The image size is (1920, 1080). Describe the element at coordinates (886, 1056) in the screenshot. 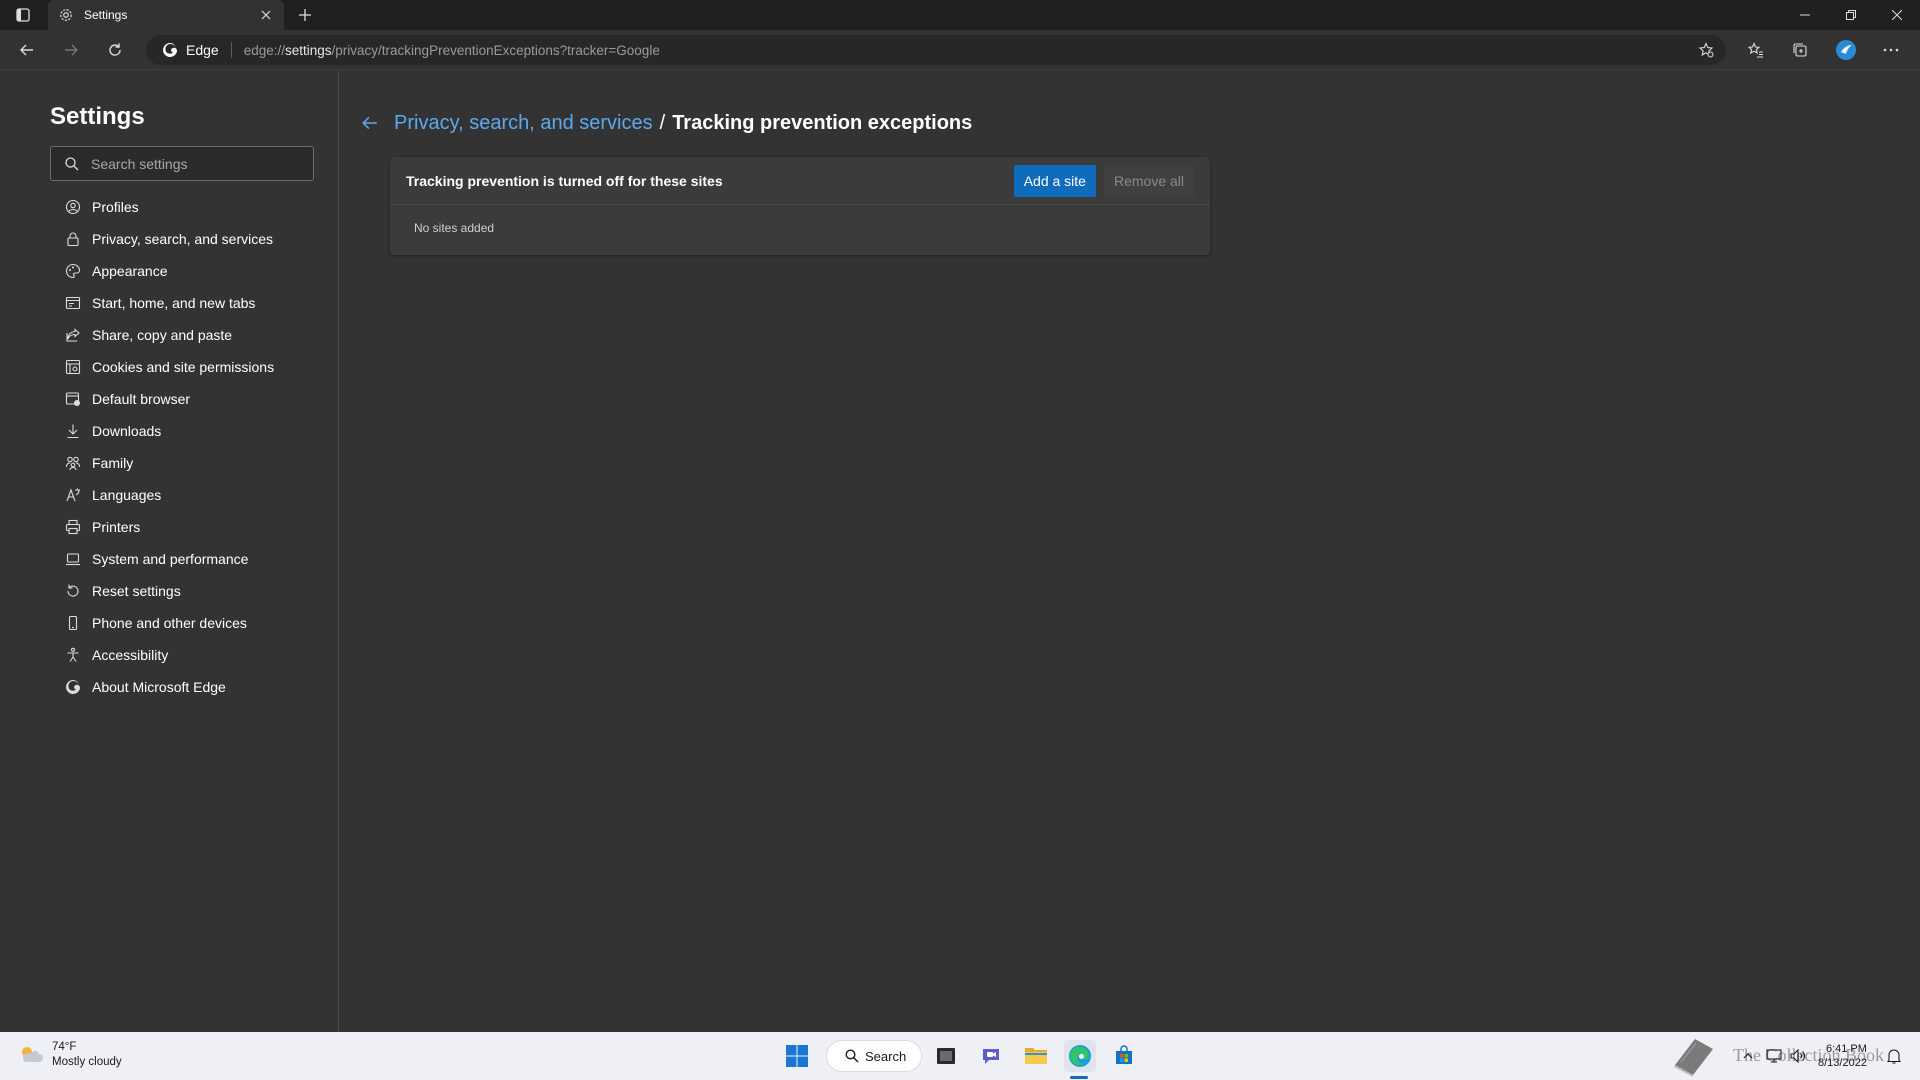

I see `taskbar-search-label: Search` at that location.